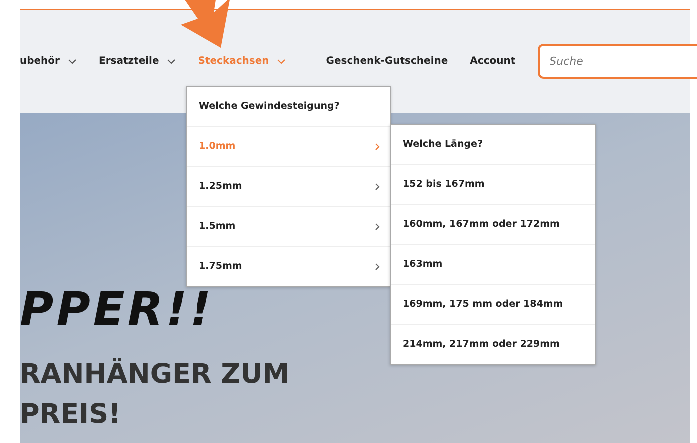 Image resolution: width=697 pixels, height=443 pixels. Describe the element at coordinates (387, 61) in the screenshot. I see `nav-link: Geschenk-Gutscheine` at that location.